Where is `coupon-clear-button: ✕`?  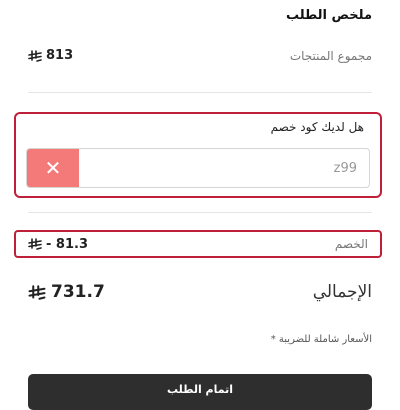 coupon-clear-button: ✕ is located at coordinates (53, 168).